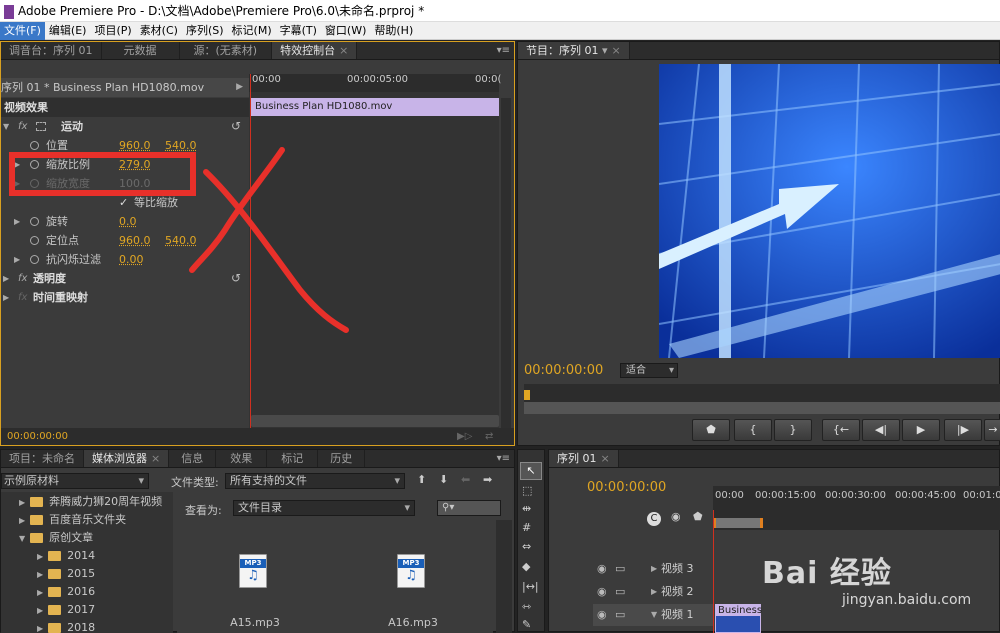  I want to click on program-timecode: 00:00:00:00, so click(563, 370).